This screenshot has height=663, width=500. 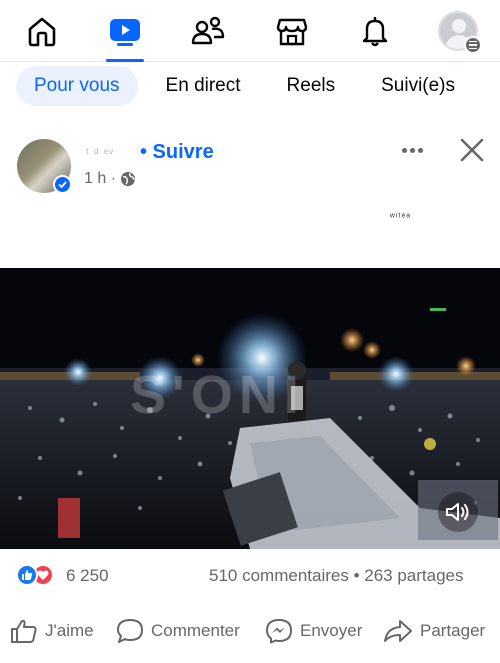 I want to click on post-actions: J'aime Commenter Envoyer Partager, so click(x=250, y=630).